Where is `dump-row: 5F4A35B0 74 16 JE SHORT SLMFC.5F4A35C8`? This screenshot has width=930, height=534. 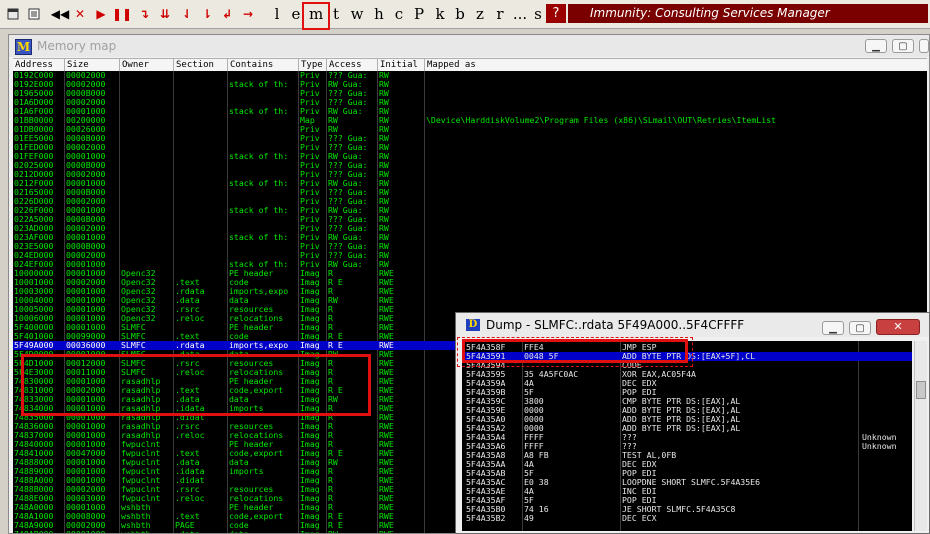 dump-row: 5F4A35B0 74 16 JE SHORT SLMFC.5F4A35C8 is located at coordinates (687, 509).